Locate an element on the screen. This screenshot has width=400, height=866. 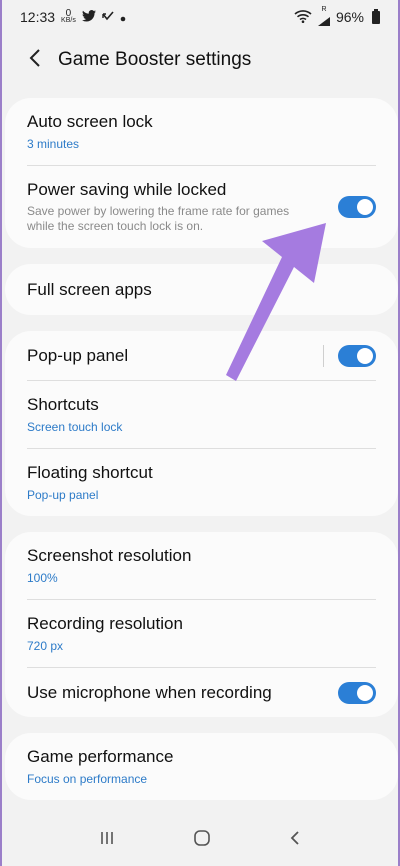
roaming-label: R is located at coordinates (324, 9).